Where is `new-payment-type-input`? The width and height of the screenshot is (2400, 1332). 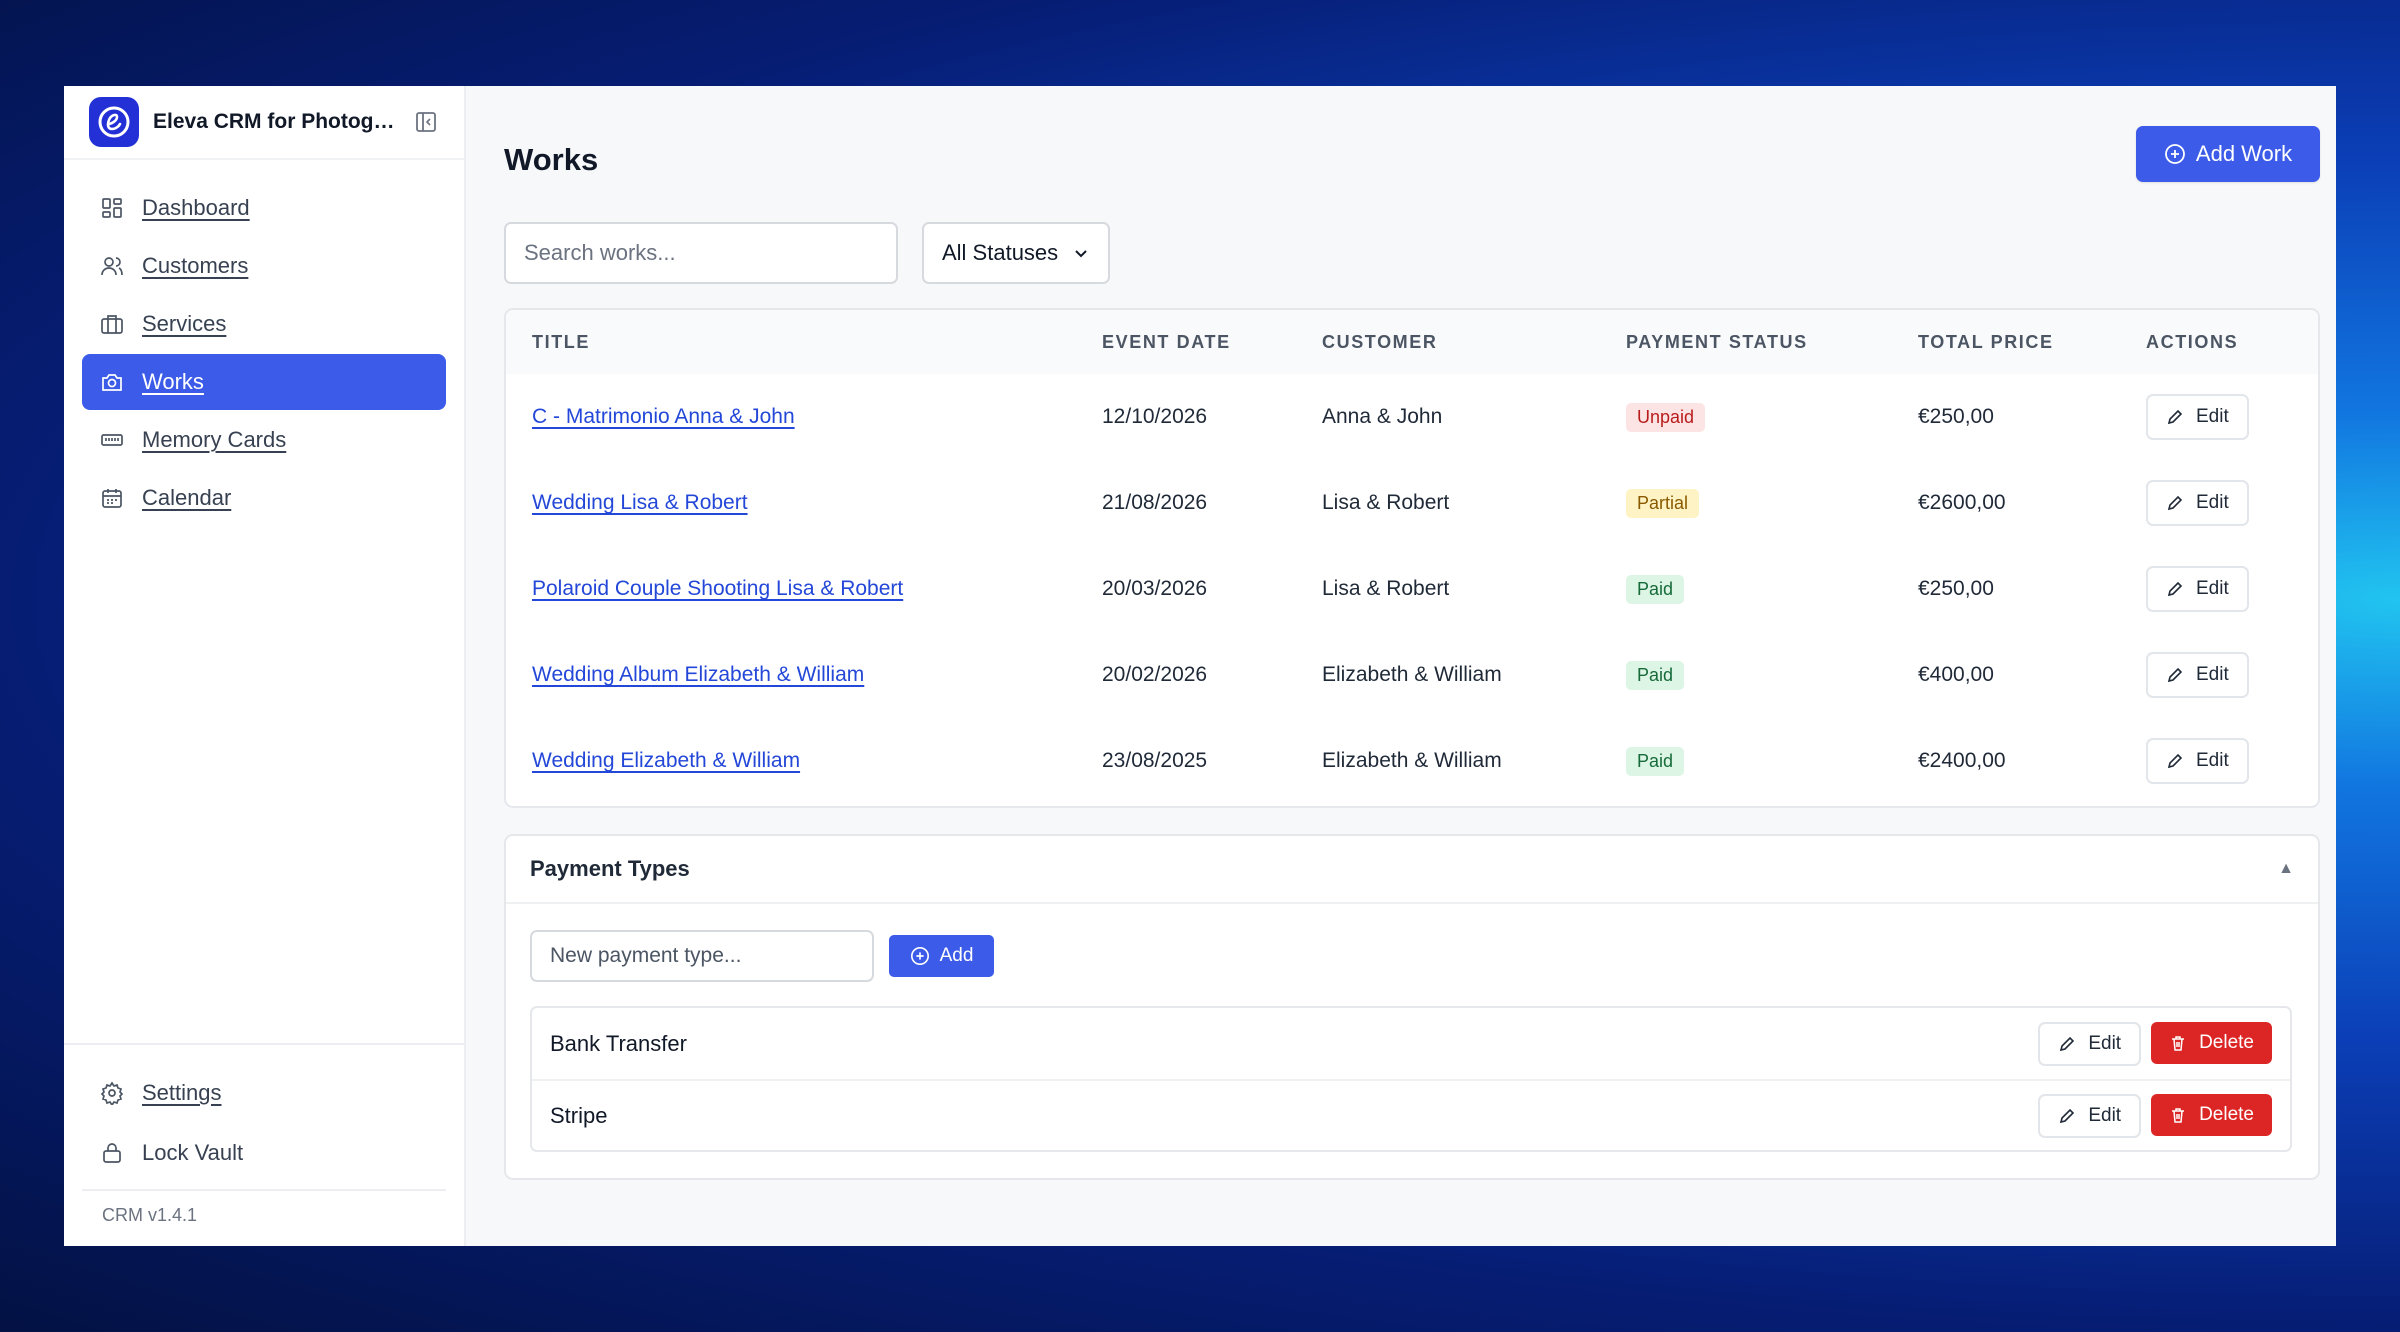
new-payment-type-input is located at coordinates (702, 956).